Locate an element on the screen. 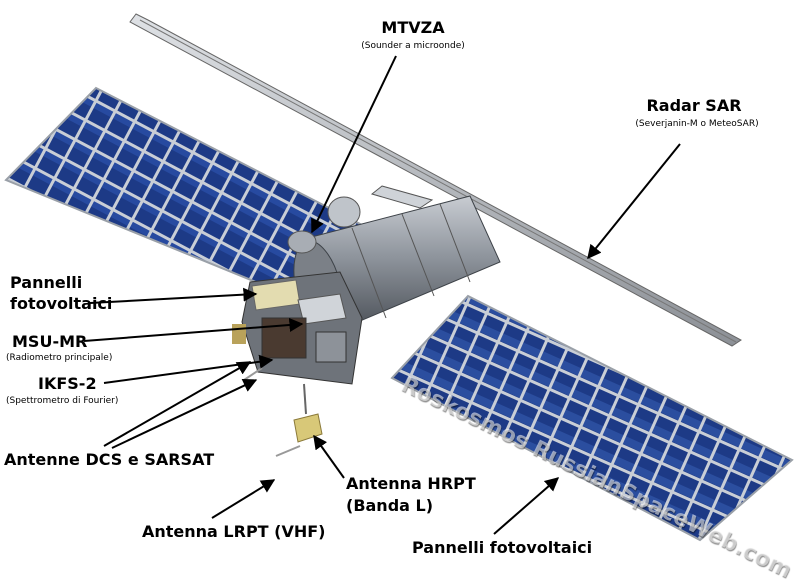 This screenshot has height=583, width=800. arrow-radar-sar is located at coordinates (634, 201).